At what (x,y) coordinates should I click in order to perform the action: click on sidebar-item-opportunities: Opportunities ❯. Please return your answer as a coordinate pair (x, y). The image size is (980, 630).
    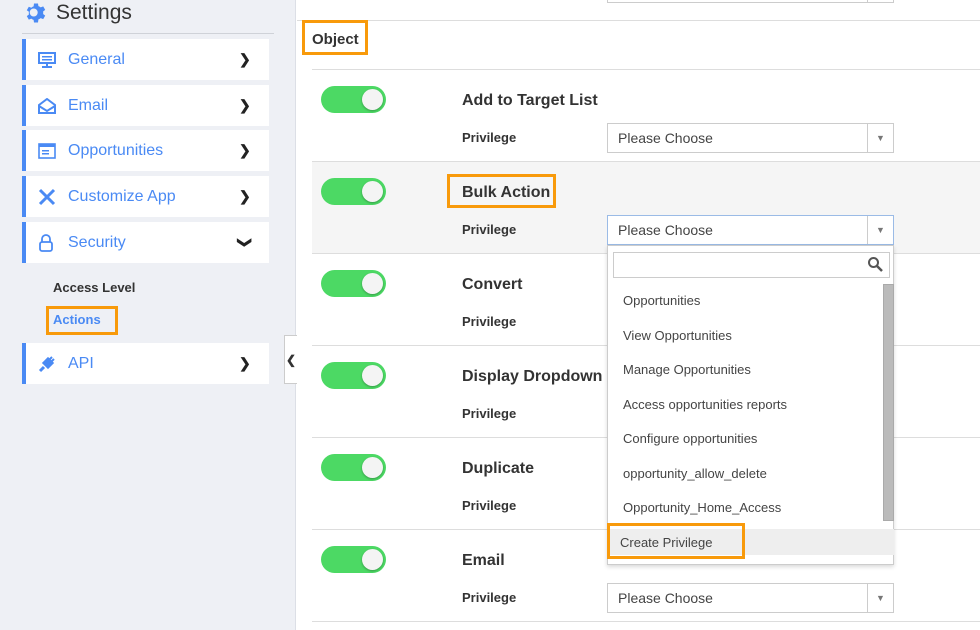
    Looking at the image, I should click on (145, 150).